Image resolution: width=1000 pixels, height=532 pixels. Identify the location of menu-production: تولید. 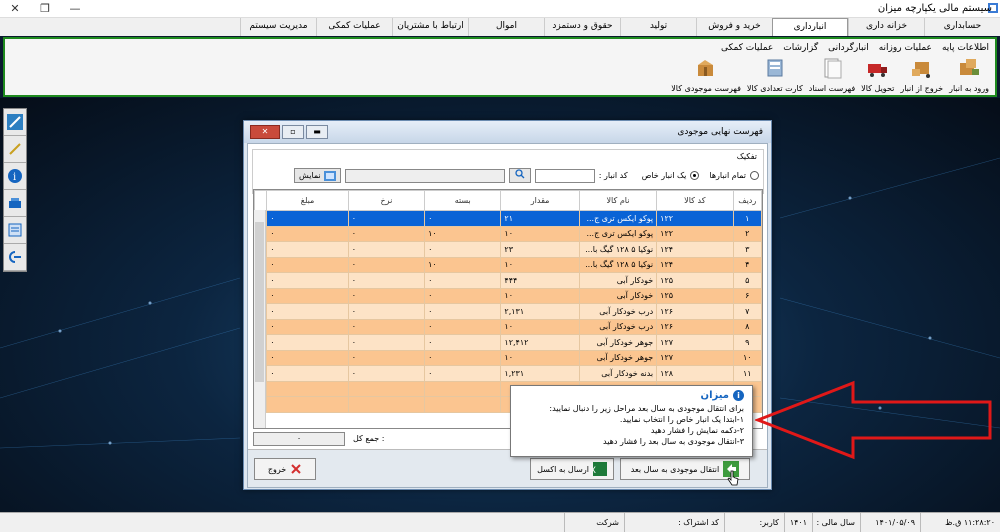
(658, 27).